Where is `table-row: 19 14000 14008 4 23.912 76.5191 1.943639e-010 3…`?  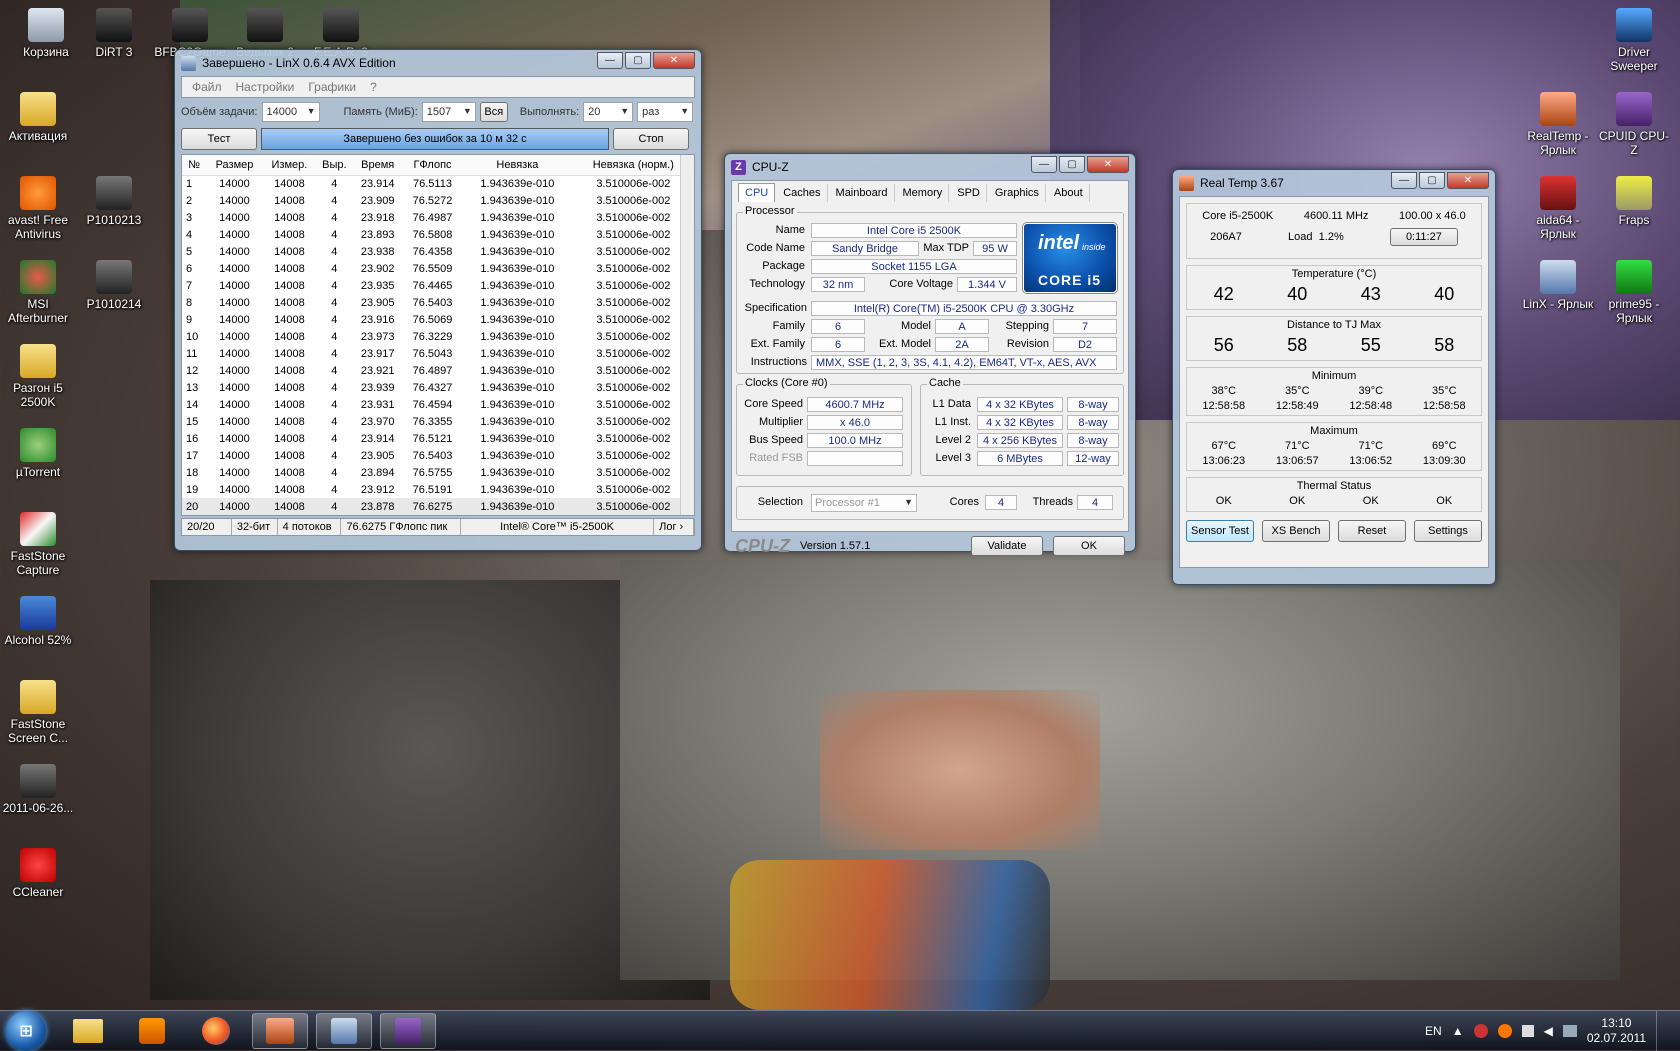 table-row: 19 14000 14008 4 23.912 76.5191 1.943639e-010 3… is located at coordinates (438, 489).